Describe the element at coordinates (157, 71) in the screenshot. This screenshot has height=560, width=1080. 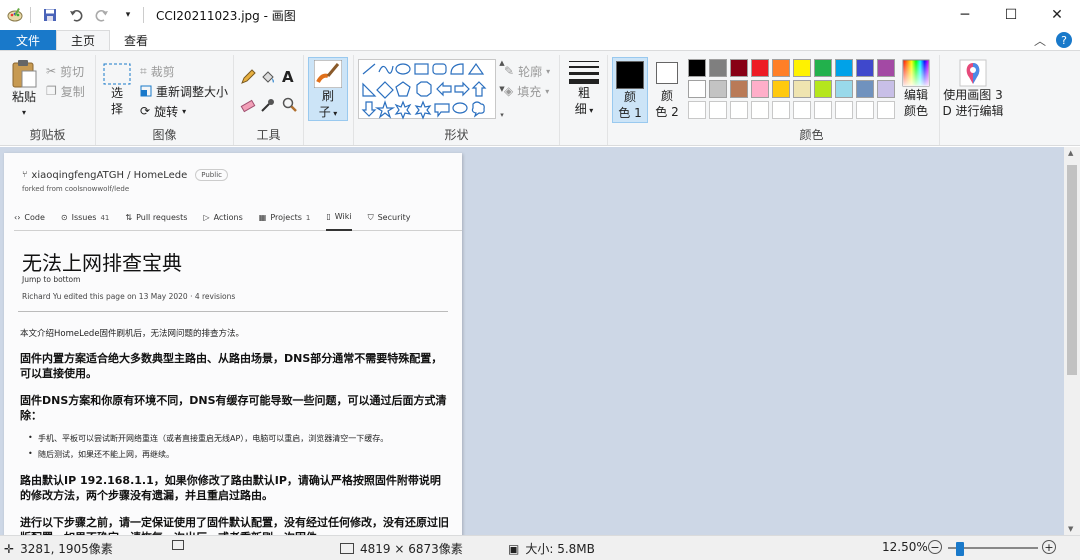
I see `crop-button: ⌗ 裁剪` at that location.